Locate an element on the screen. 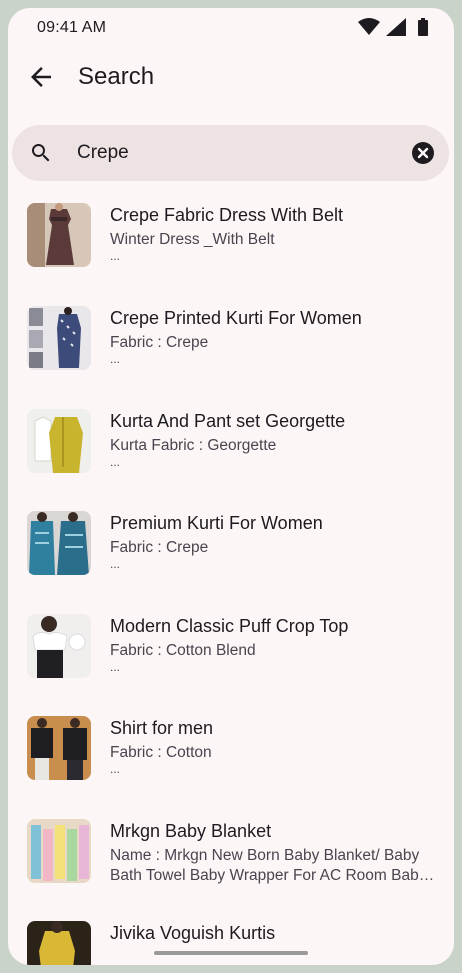 The height and width of the screenshot is (973, 462). clear-search-button is located at coordinates (423, 153).